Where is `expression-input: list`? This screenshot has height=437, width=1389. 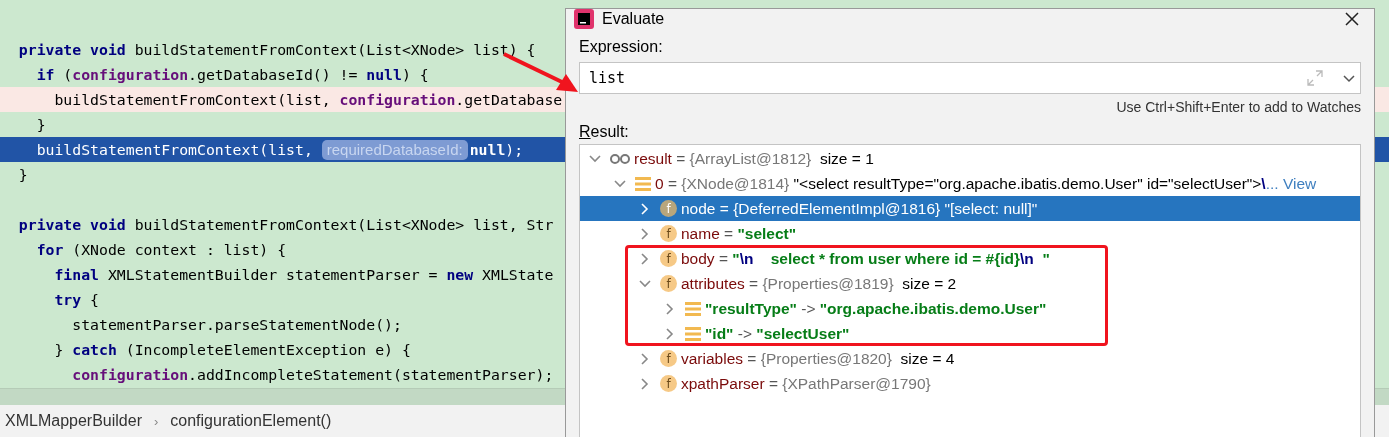
expression-input: list is located at coordinates (947, 78).